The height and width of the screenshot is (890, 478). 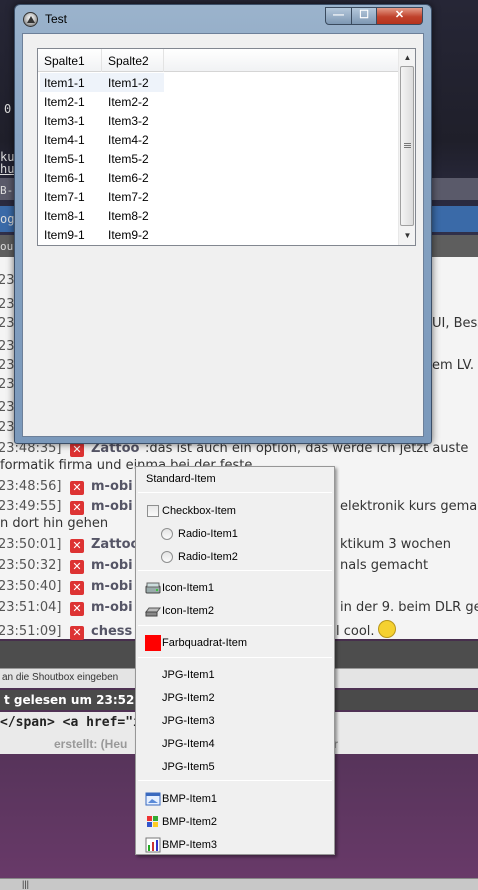 I want to click on cell-spalte2: Item5-2, so click(x=128, y=159).